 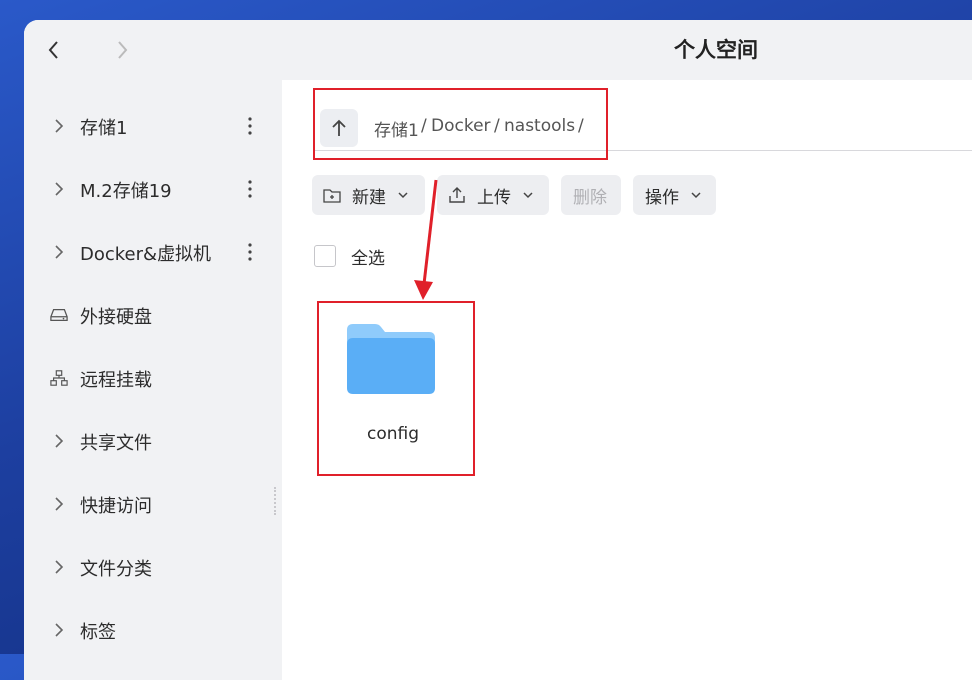 I want to click on new-button: 新建, so click(x=368, y=195).